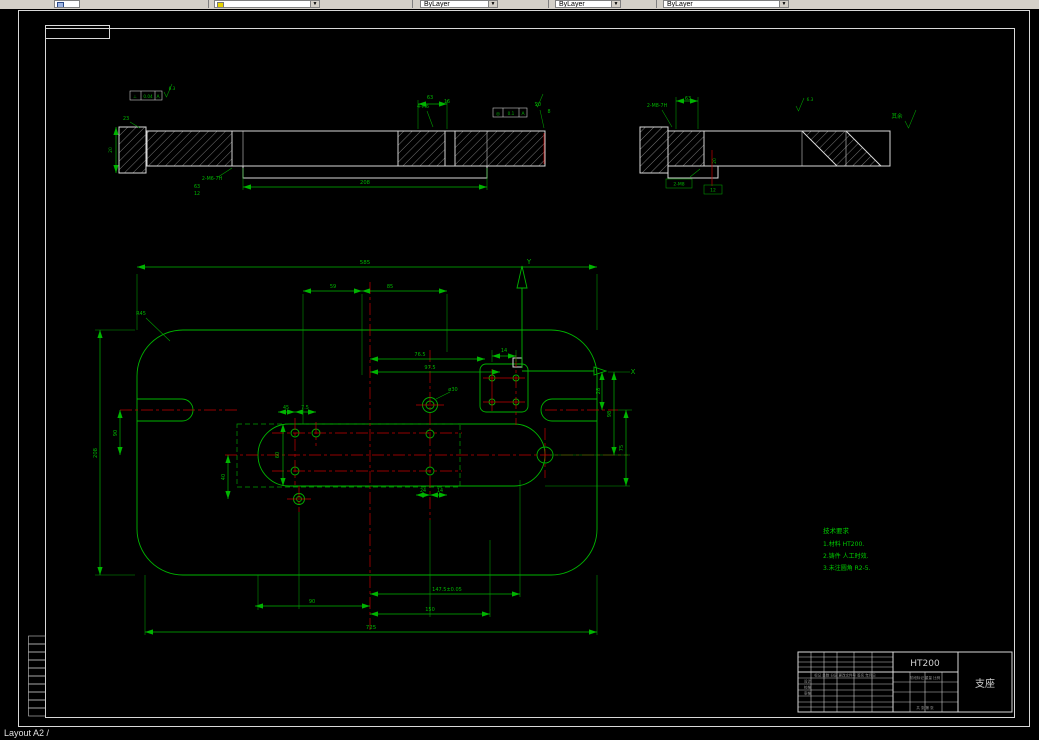 This screenshot has height=740, width=1039. Describe the element at coordinates (267, 4) in the screenshot. I see `layer-dropdown: ▼` at that location.